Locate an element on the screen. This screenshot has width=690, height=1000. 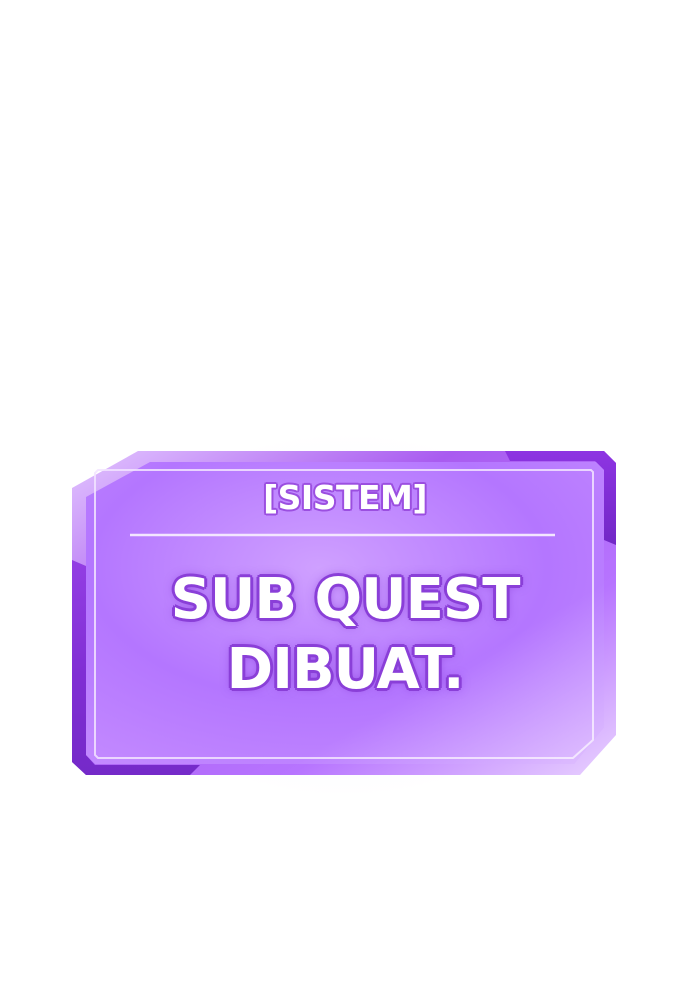
system-header: [SISTEM] is located at coordinates (345, 497).